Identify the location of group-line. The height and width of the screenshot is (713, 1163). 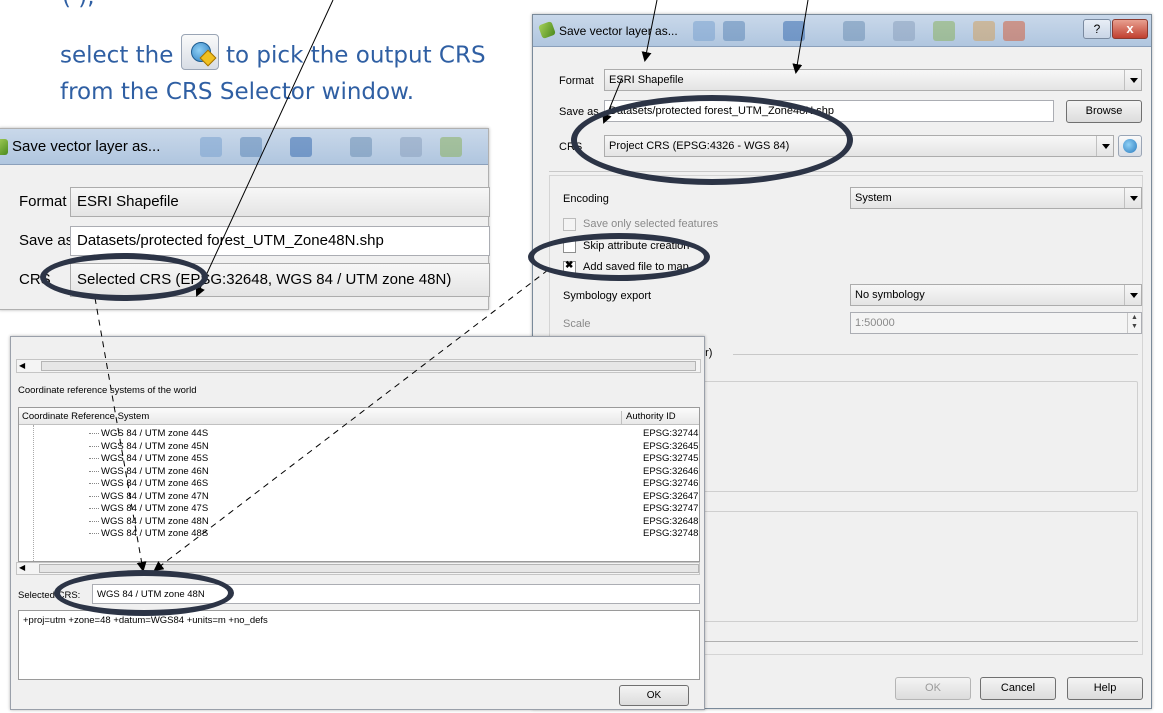
(935, 354).